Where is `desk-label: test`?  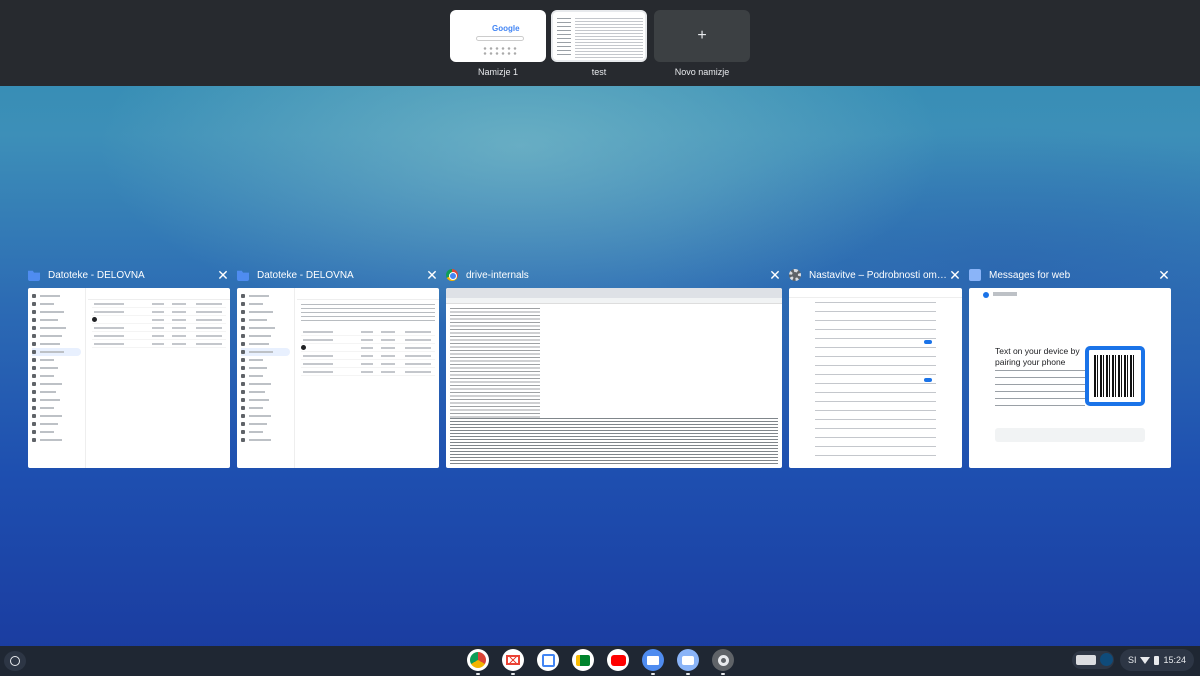 desk-label: test is located at coordinates (599, 72).